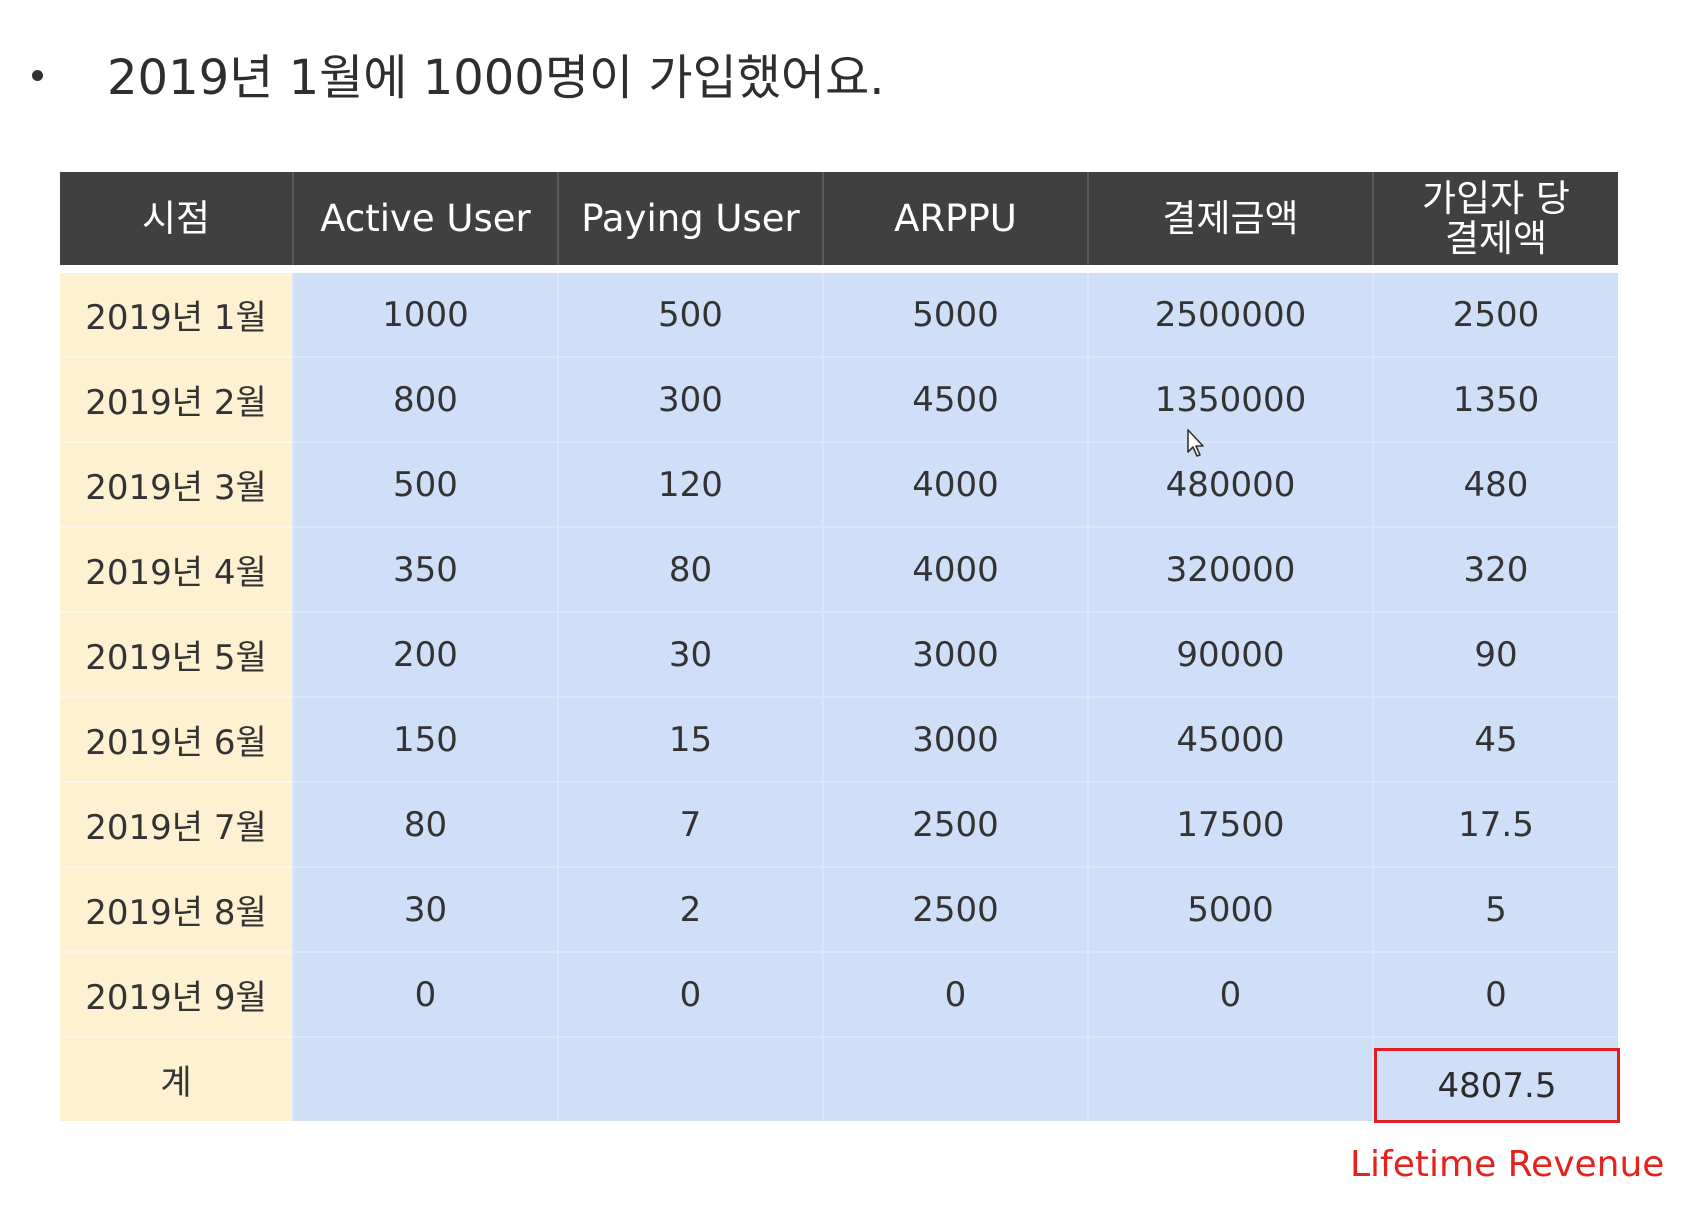 Image resolution: width=1684 pixels, height=1216 pixels. Describe the element at coordinates (690, 484) in the screenshot. I see `cell-paying-user: 120` at that location.